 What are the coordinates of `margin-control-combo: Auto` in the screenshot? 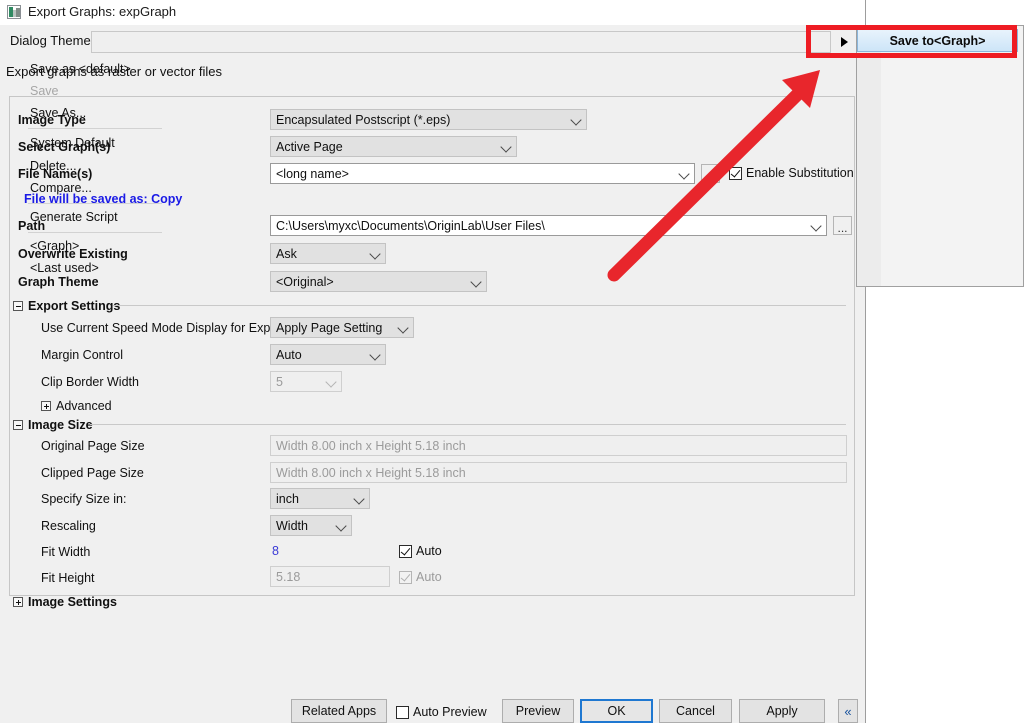 It's located at (328, 354).